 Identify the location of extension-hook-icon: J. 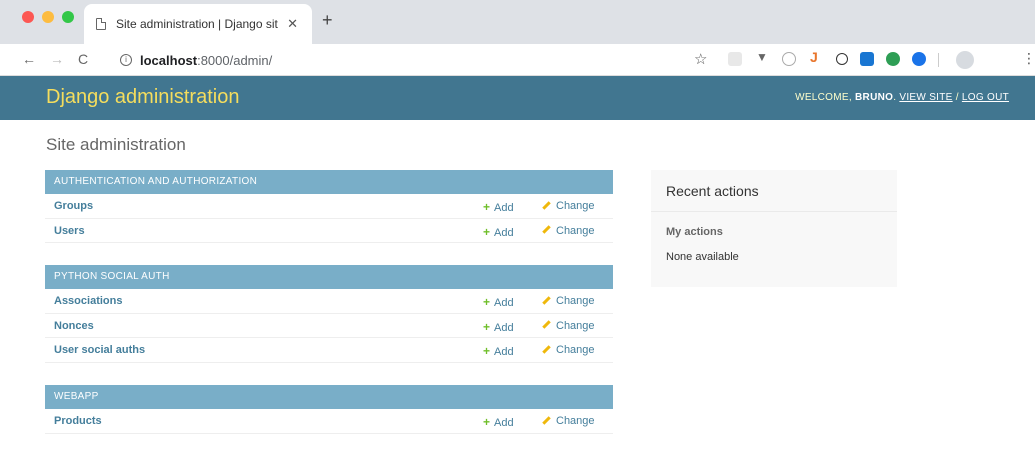
(814, 57).